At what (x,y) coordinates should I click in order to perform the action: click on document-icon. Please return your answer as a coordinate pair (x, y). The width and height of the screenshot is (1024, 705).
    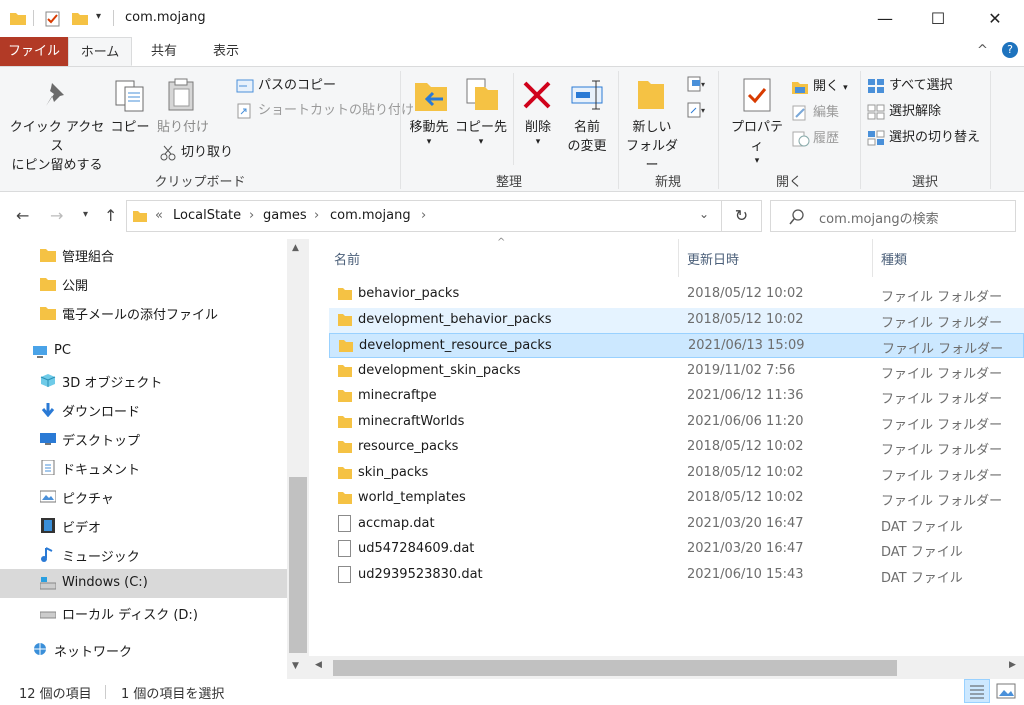
    Looking at the image, I should click on (48, 467).